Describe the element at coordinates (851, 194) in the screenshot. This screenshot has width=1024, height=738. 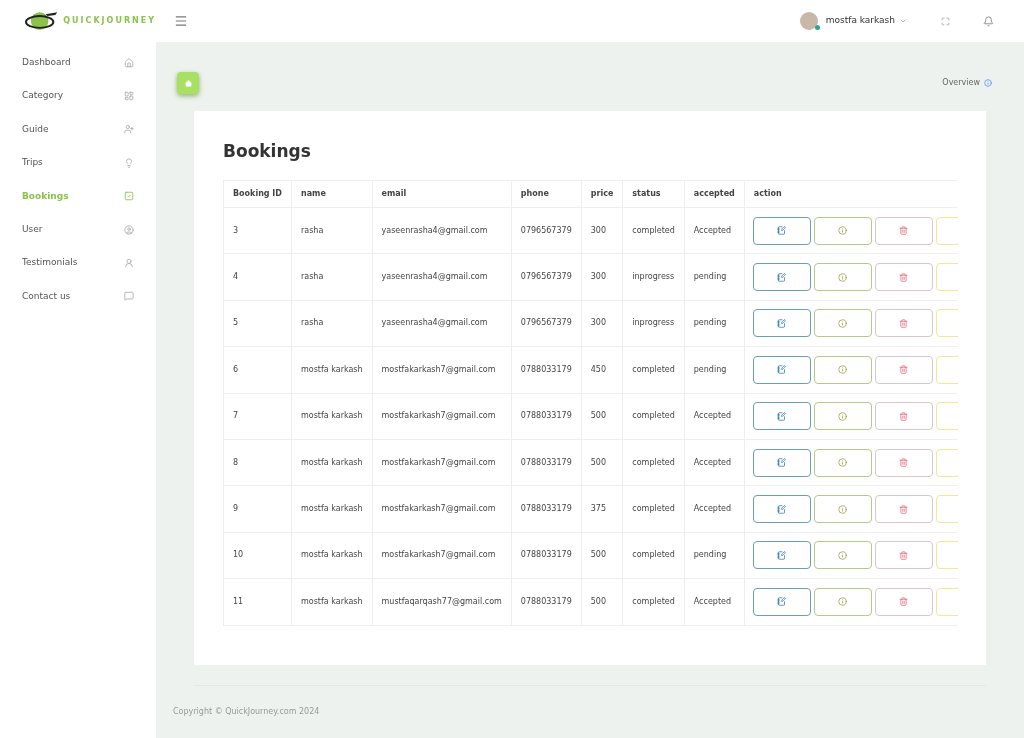
I see `column-header: action` at that location.